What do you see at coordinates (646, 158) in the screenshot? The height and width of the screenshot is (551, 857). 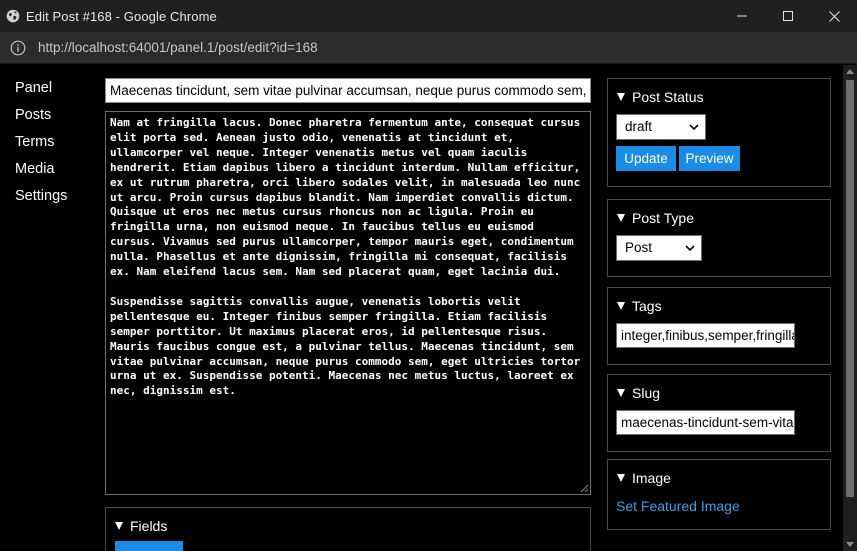 I see `update-button: Update` at bounding box center [646, 158].